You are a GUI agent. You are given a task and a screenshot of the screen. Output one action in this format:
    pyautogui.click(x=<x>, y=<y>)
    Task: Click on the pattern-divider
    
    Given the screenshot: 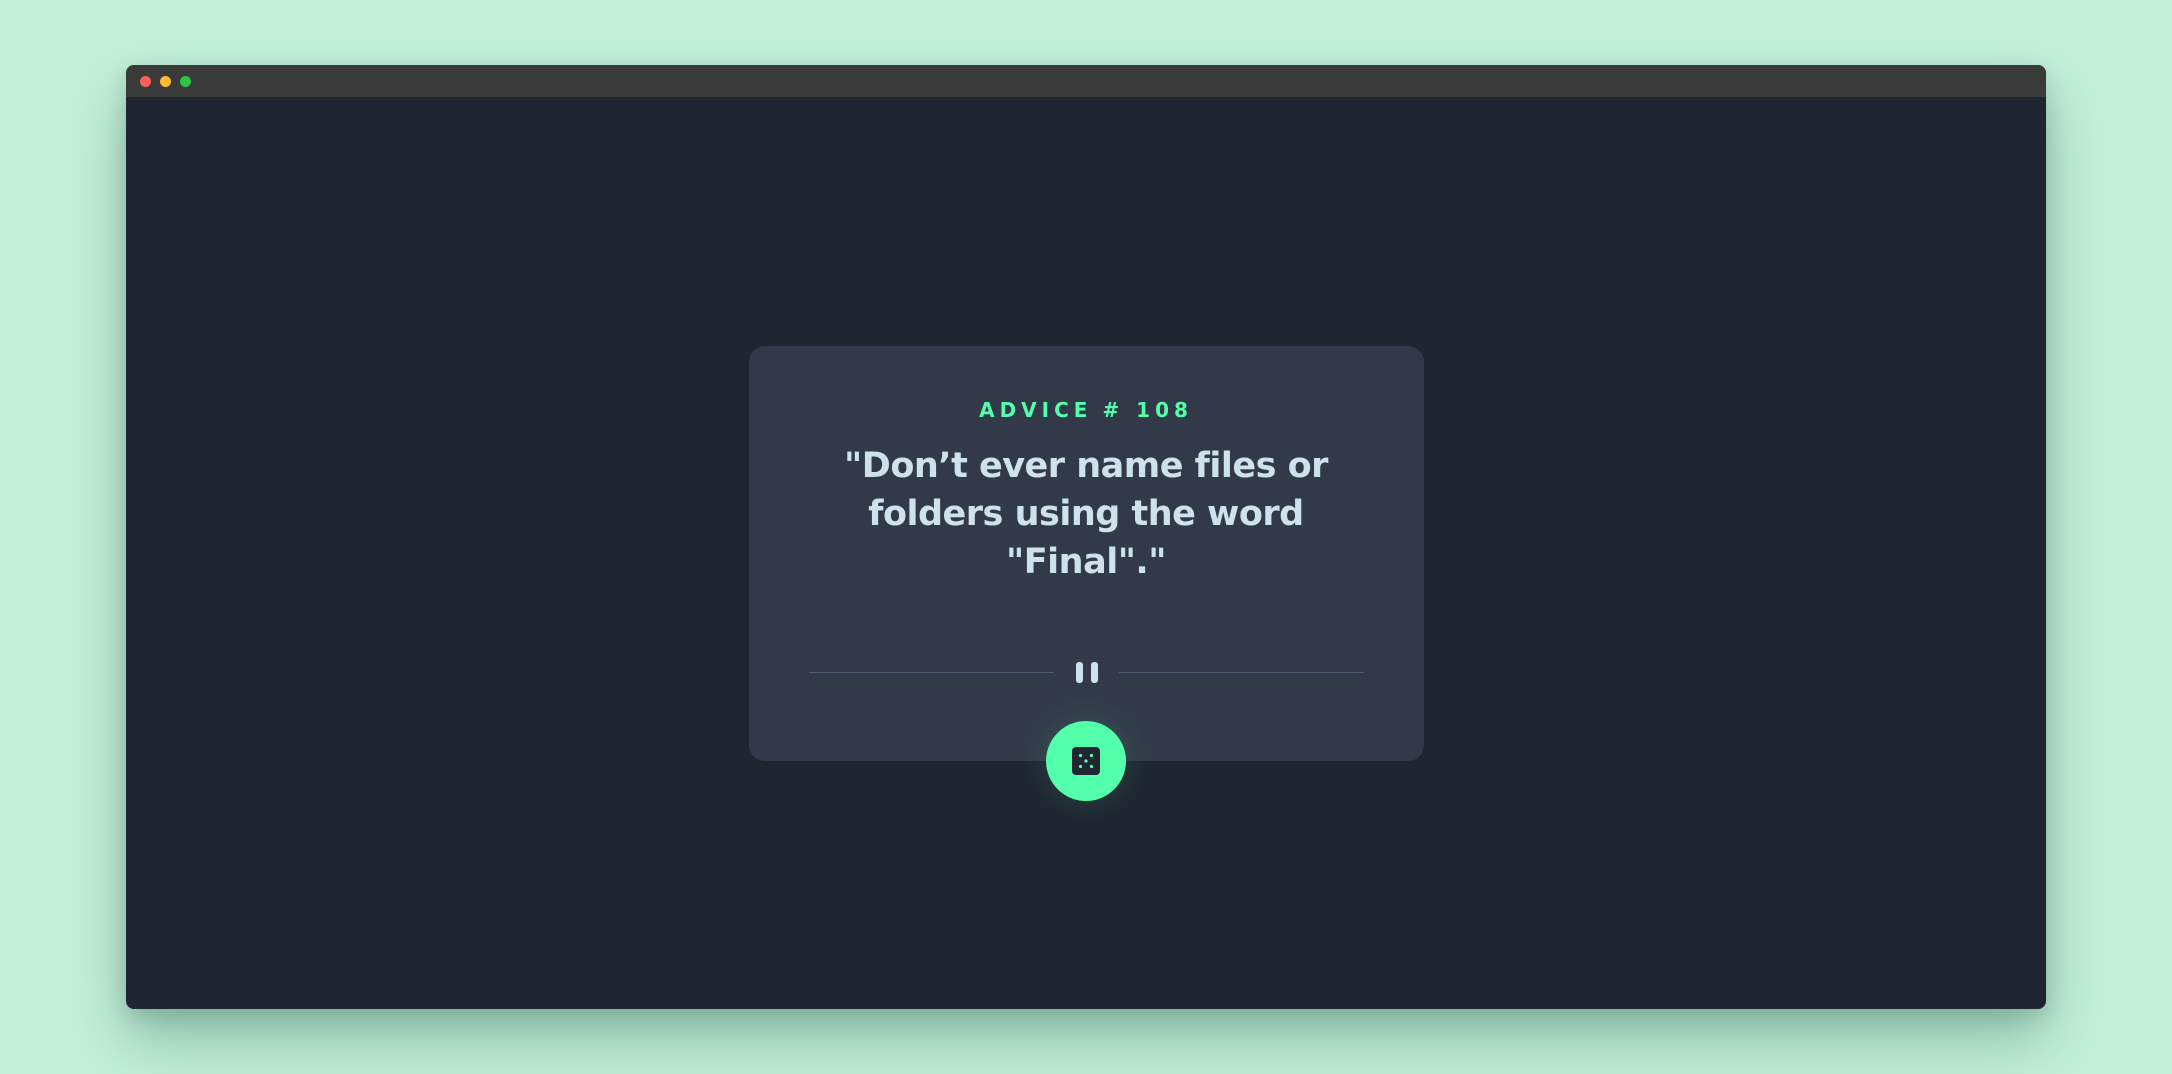 What is the action you would take?
    pyautogui.click(x=1086, y=672)
    